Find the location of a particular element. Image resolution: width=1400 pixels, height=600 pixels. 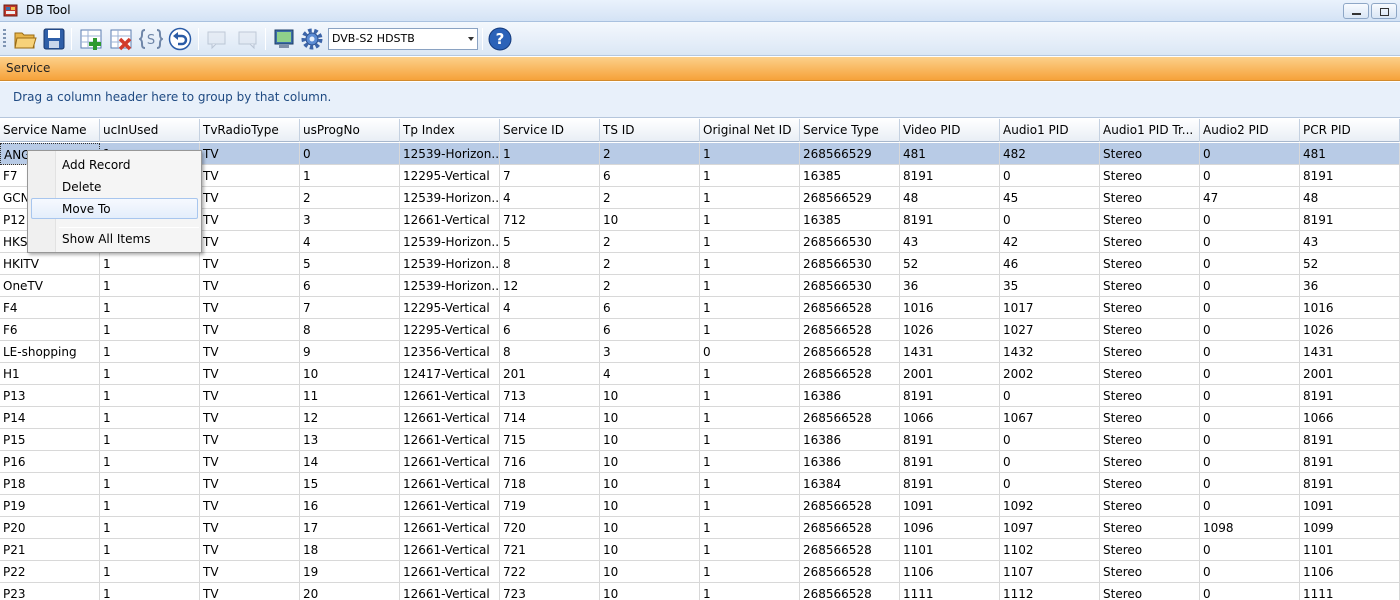

table-cell: 1107 is located at coordinates (1050, 572).